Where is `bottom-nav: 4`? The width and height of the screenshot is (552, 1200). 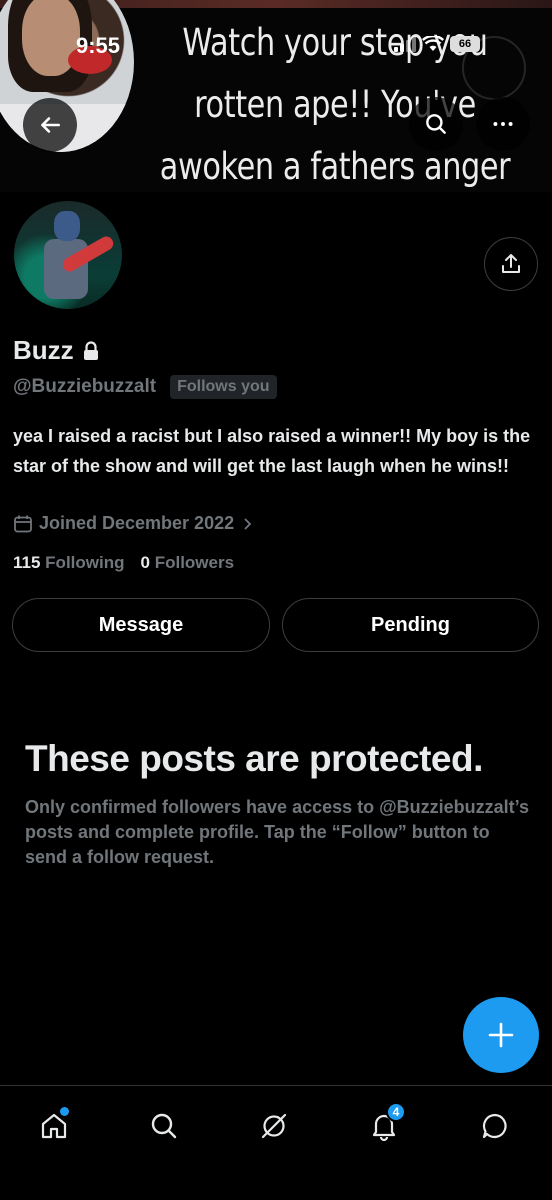
bottom-nav: 4 is located at coordinates (276, 1142).